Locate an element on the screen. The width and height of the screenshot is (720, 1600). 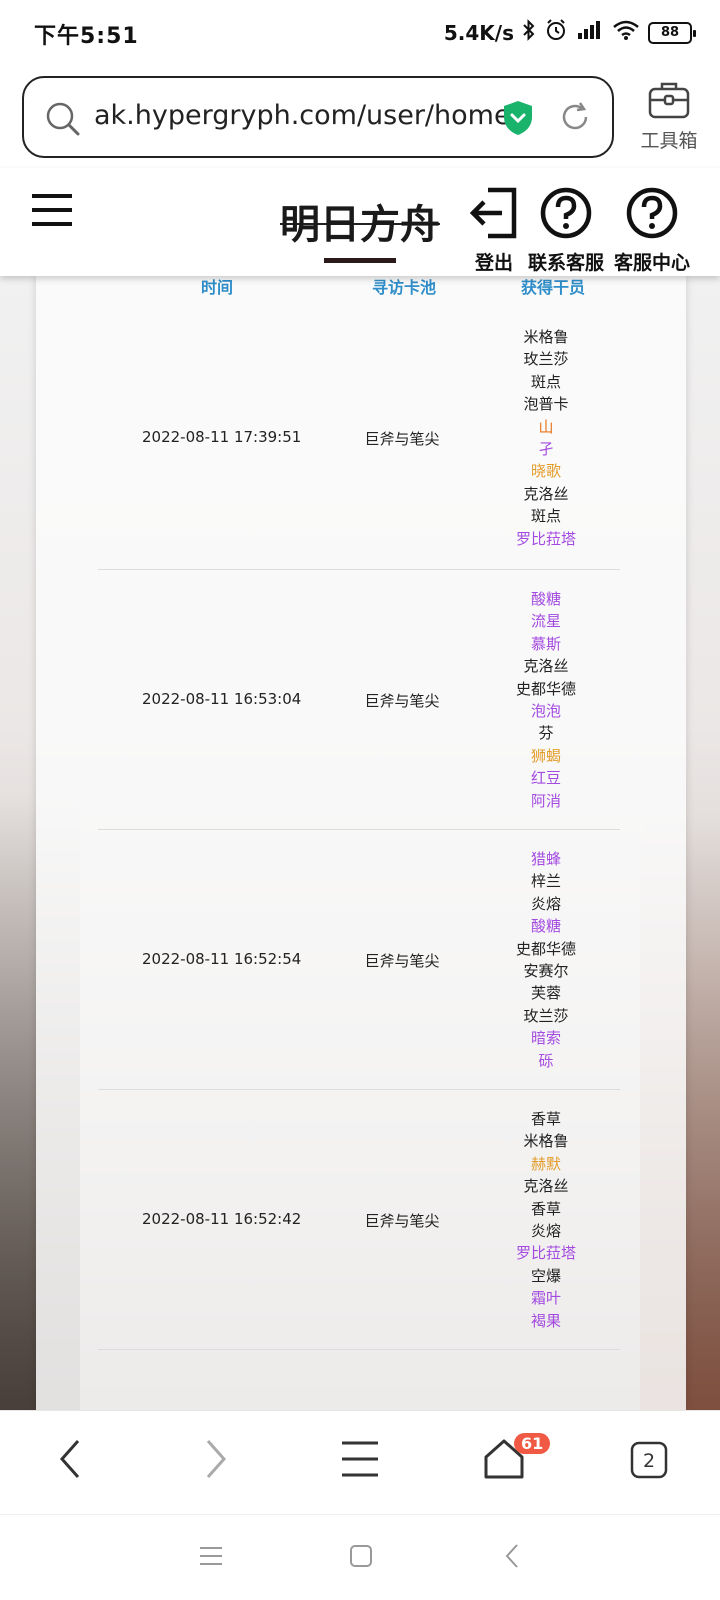
operator-name: 慕斯 is located at coordinates (545, 643).